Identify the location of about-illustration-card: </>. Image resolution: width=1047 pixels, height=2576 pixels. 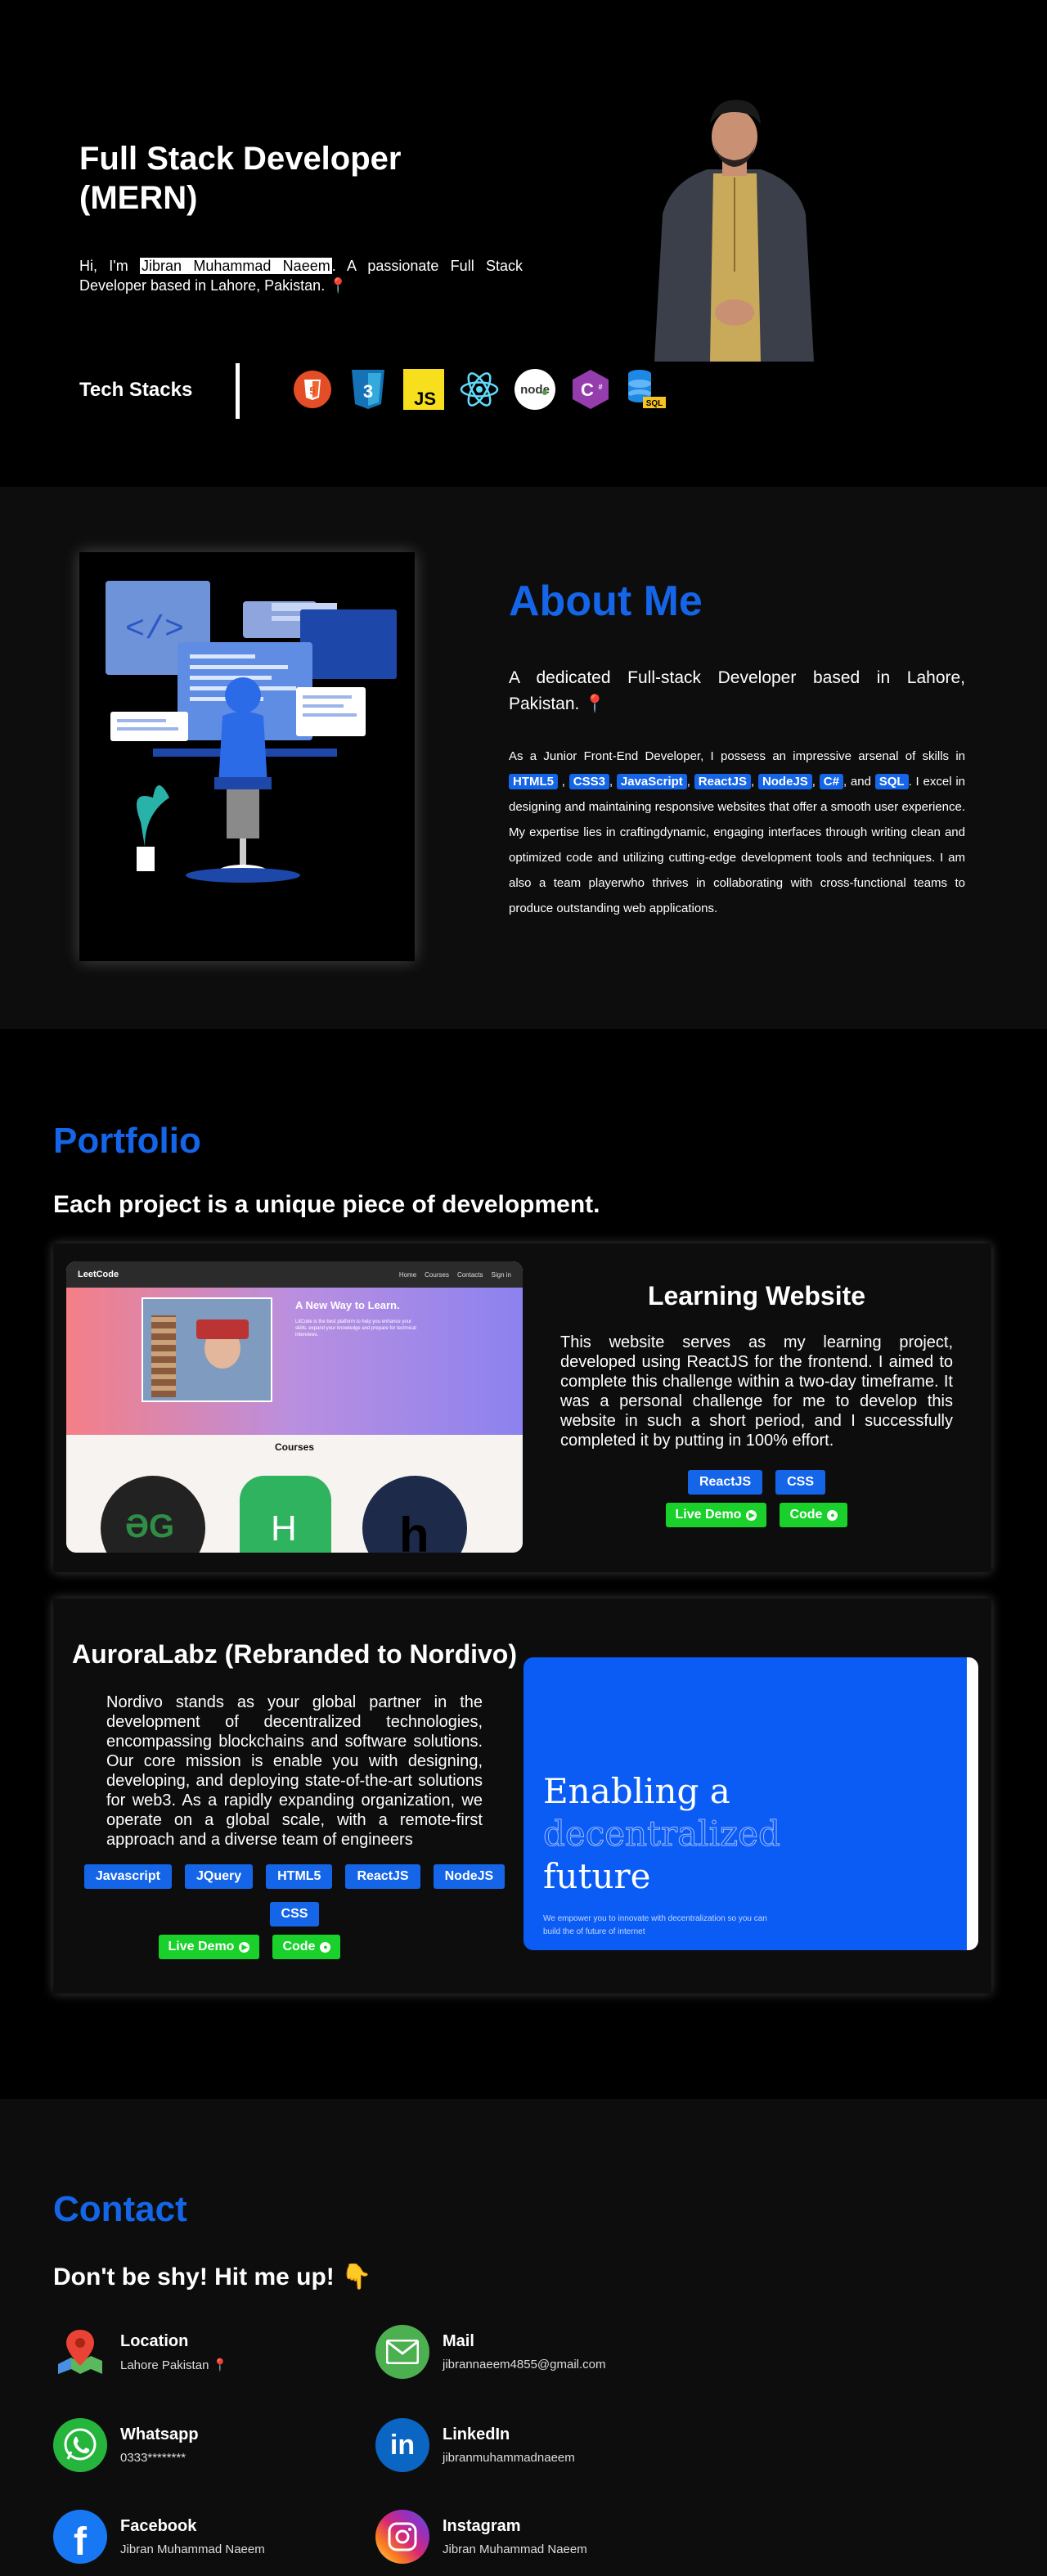
(247, 757).